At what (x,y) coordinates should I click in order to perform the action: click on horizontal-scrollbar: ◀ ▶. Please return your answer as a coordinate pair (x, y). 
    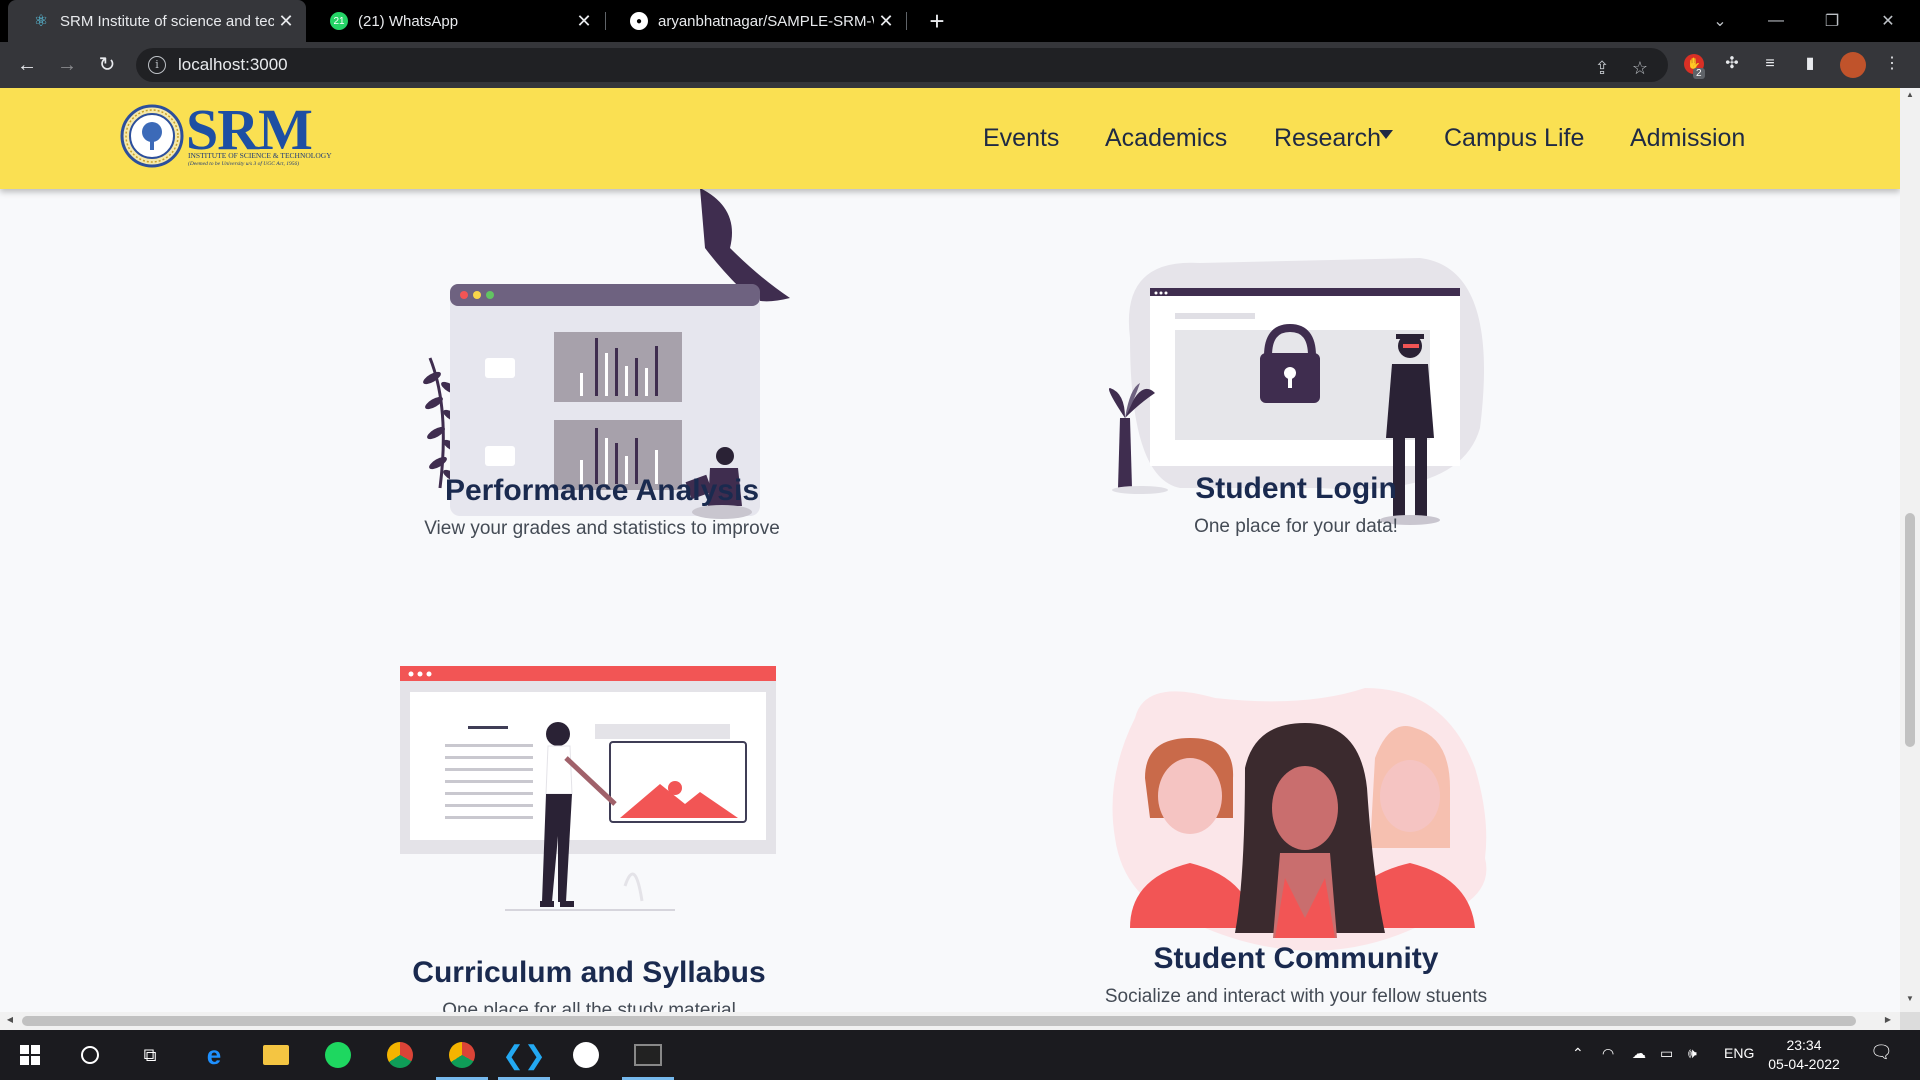
    Looking at the image, I should click on (950, 1021).